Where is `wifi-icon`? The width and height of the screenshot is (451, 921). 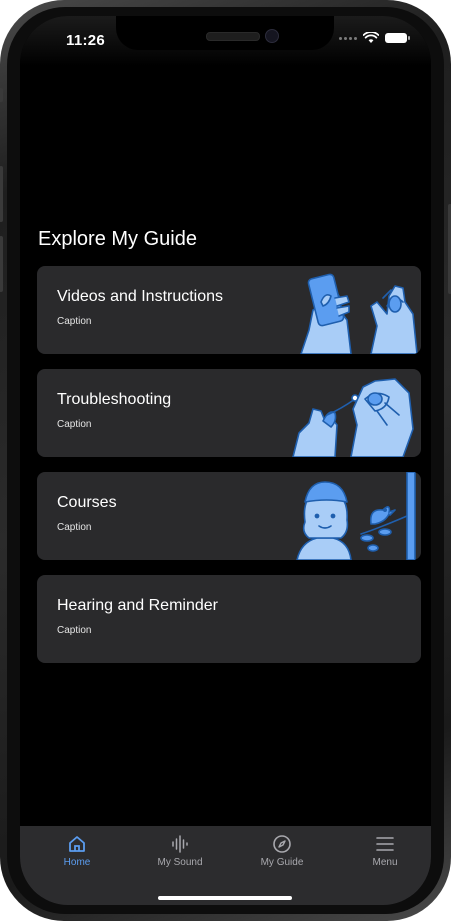
wifi-icon is located at coordinates (371, 37).